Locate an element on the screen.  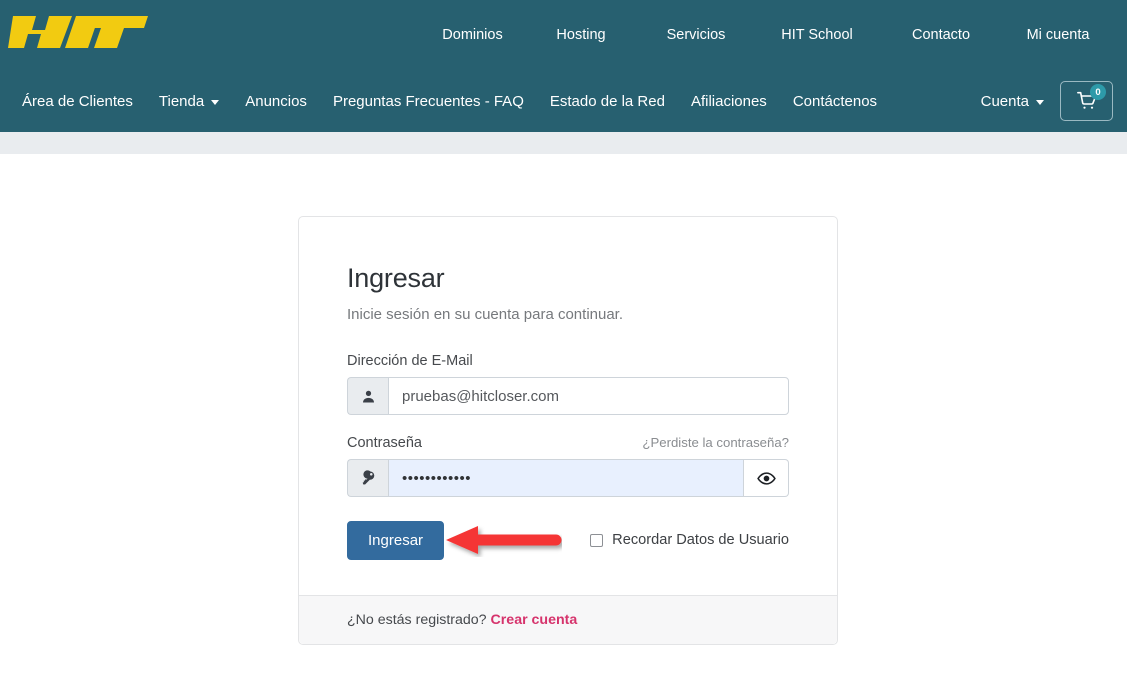
email-input is located at coordinates (588, 396).